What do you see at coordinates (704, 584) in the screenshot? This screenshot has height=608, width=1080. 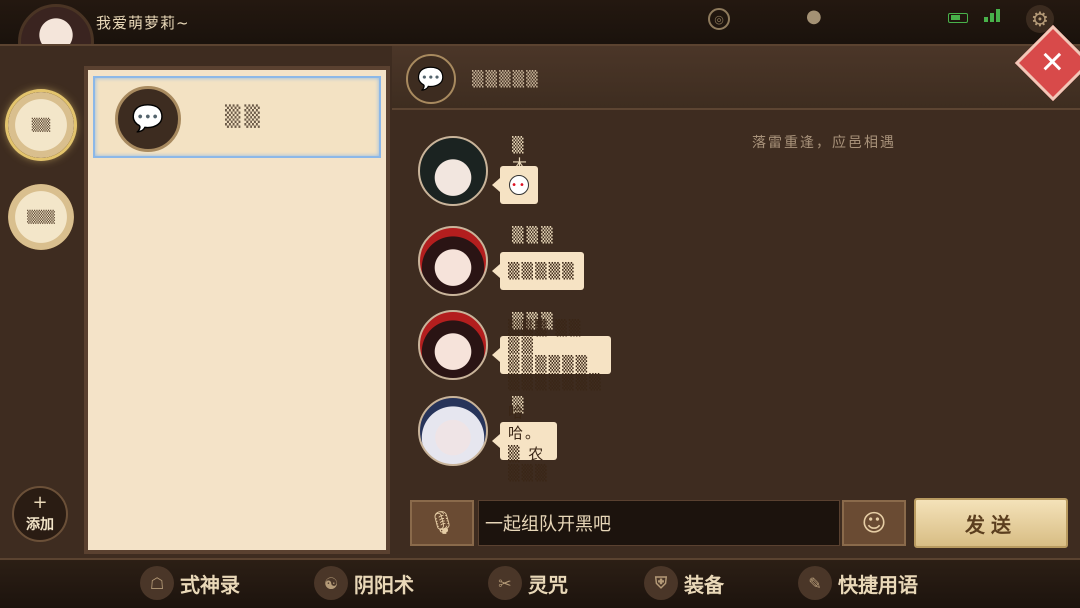 I see `menu-item-label: 装备` at bounding box center [704, 584].